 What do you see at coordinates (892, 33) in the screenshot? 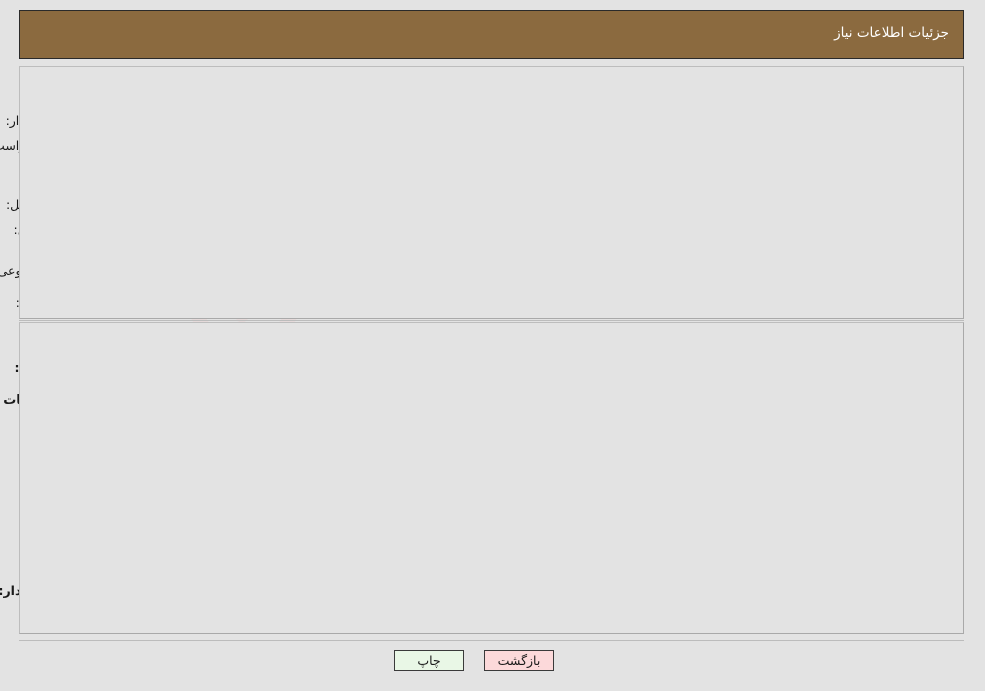
I see `page-title: جزئیات اطلاعات نیاز` at bounding box center [892, 33].